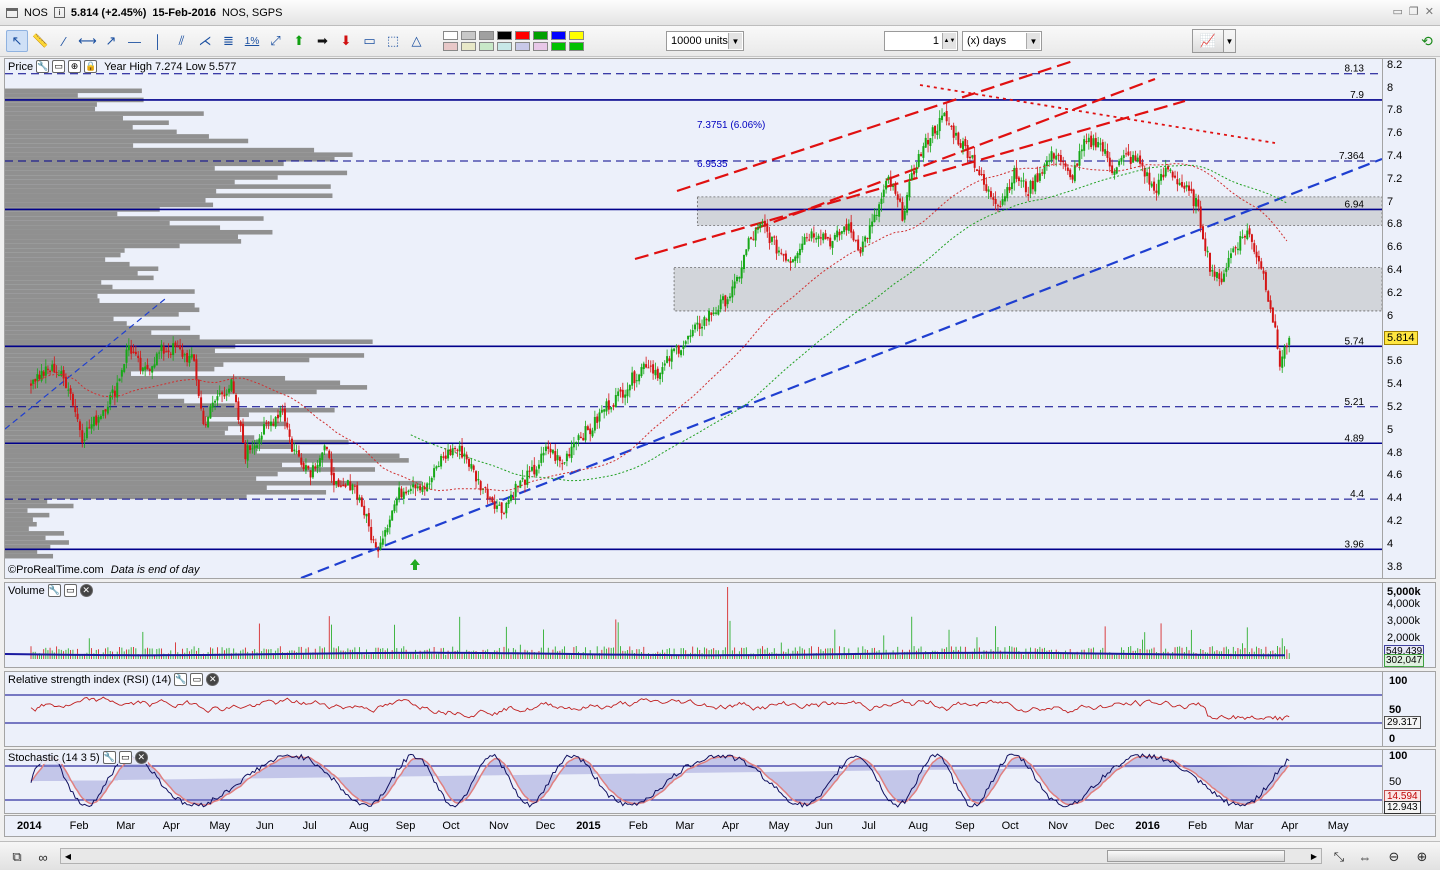  I want to click on autoscale-icon: ⤡, so click(1339, 857).